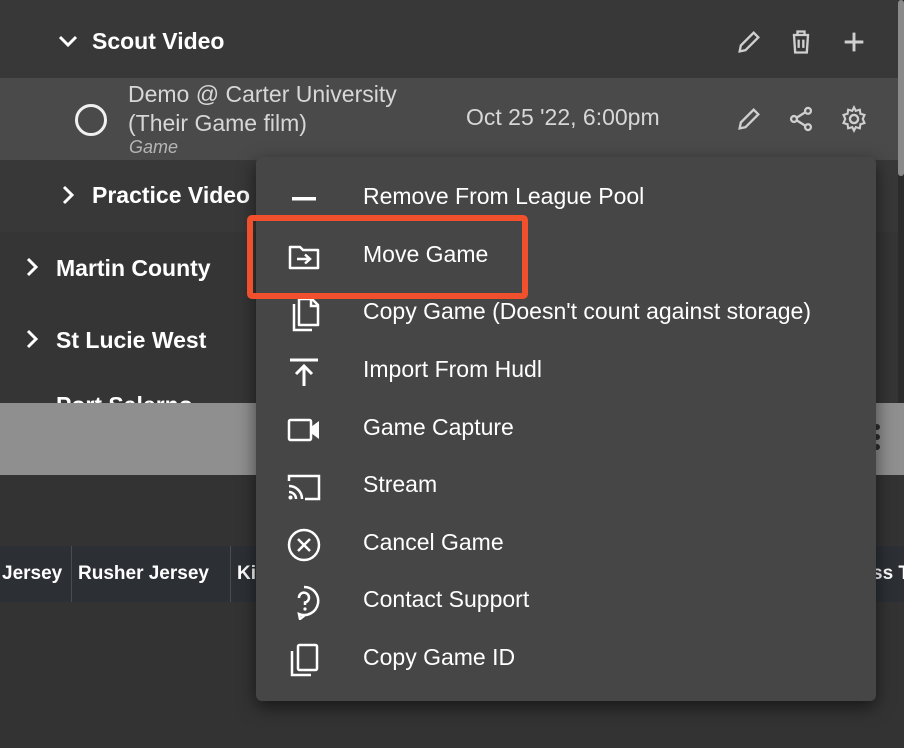 The width and height of the screenshot is (904, 748). I want to click on game-date: Oct 25 '22, 6:00pm, so click(563, 117).